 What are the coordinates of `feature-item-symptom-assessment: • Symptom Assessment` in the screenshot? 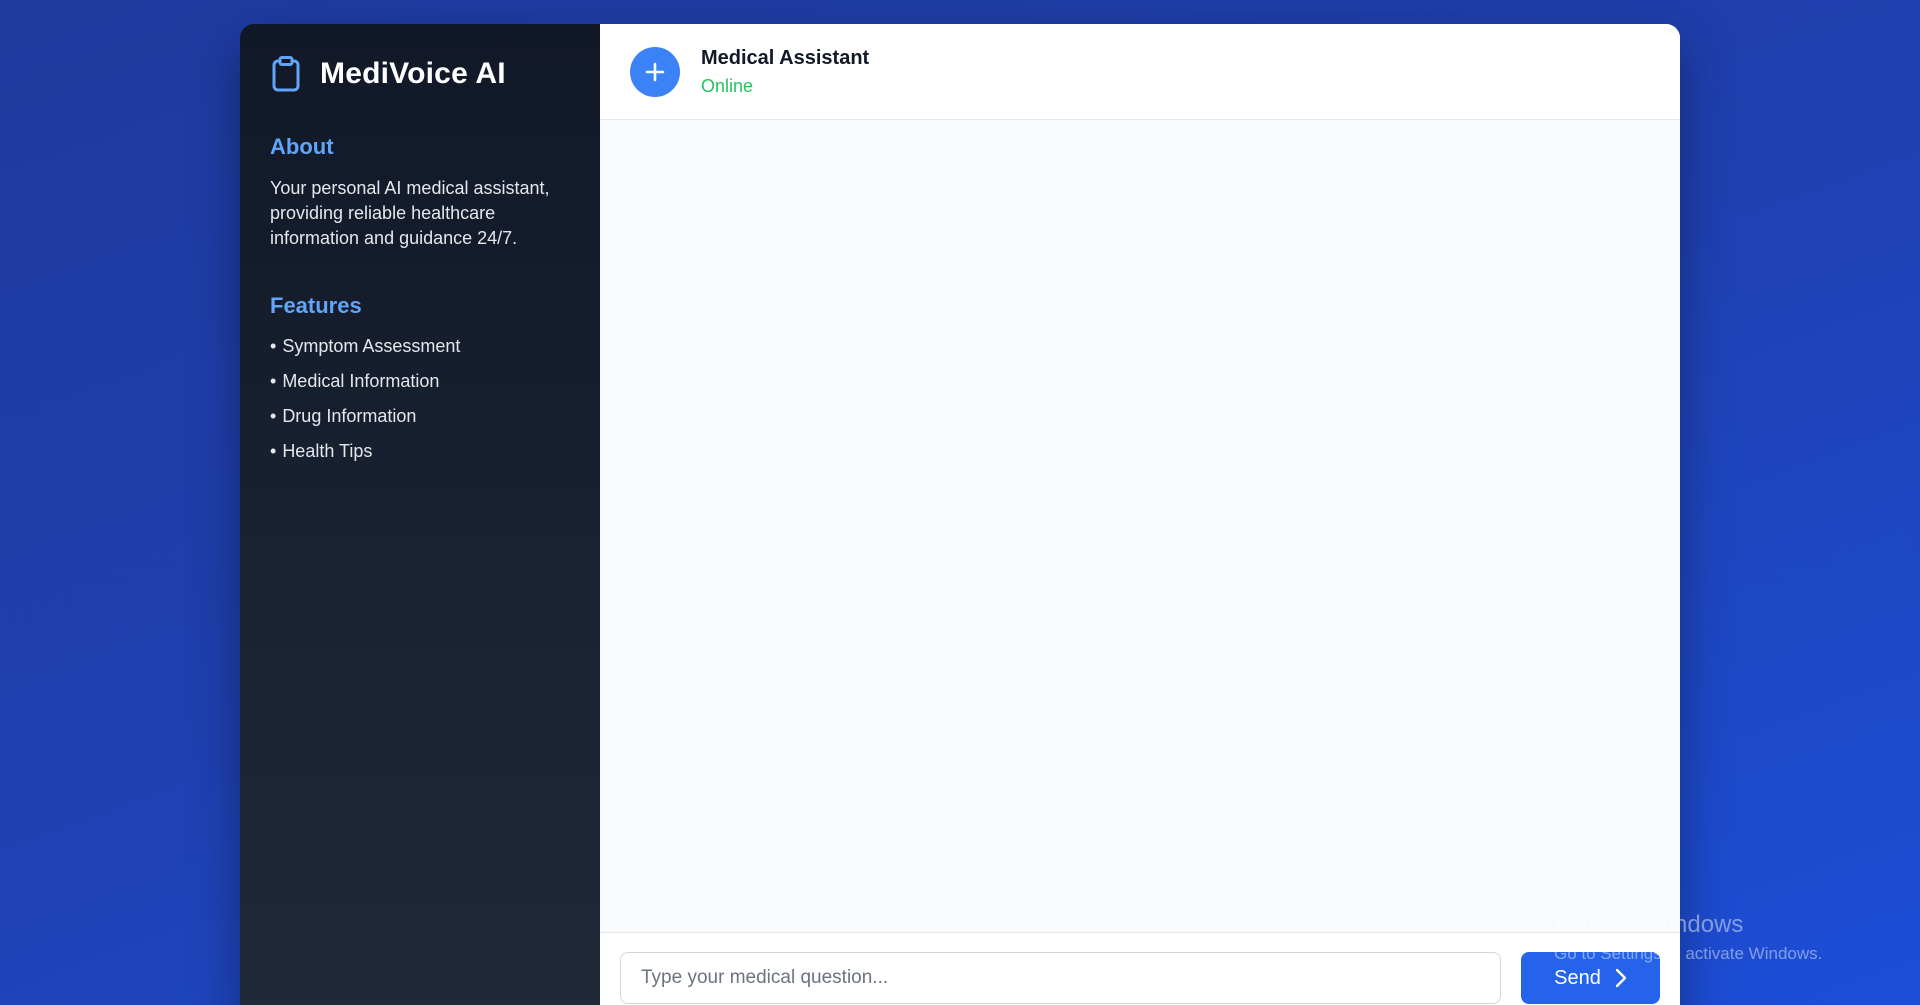 It's located at (420, 346).